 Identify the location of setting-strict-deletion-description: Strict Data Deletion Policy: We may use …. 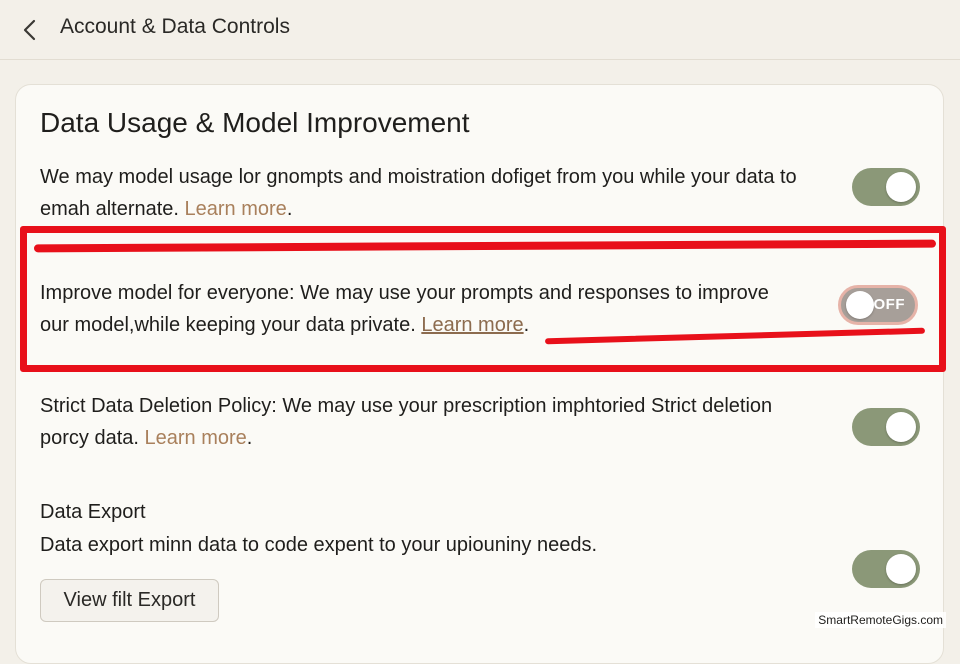
(420, 422).